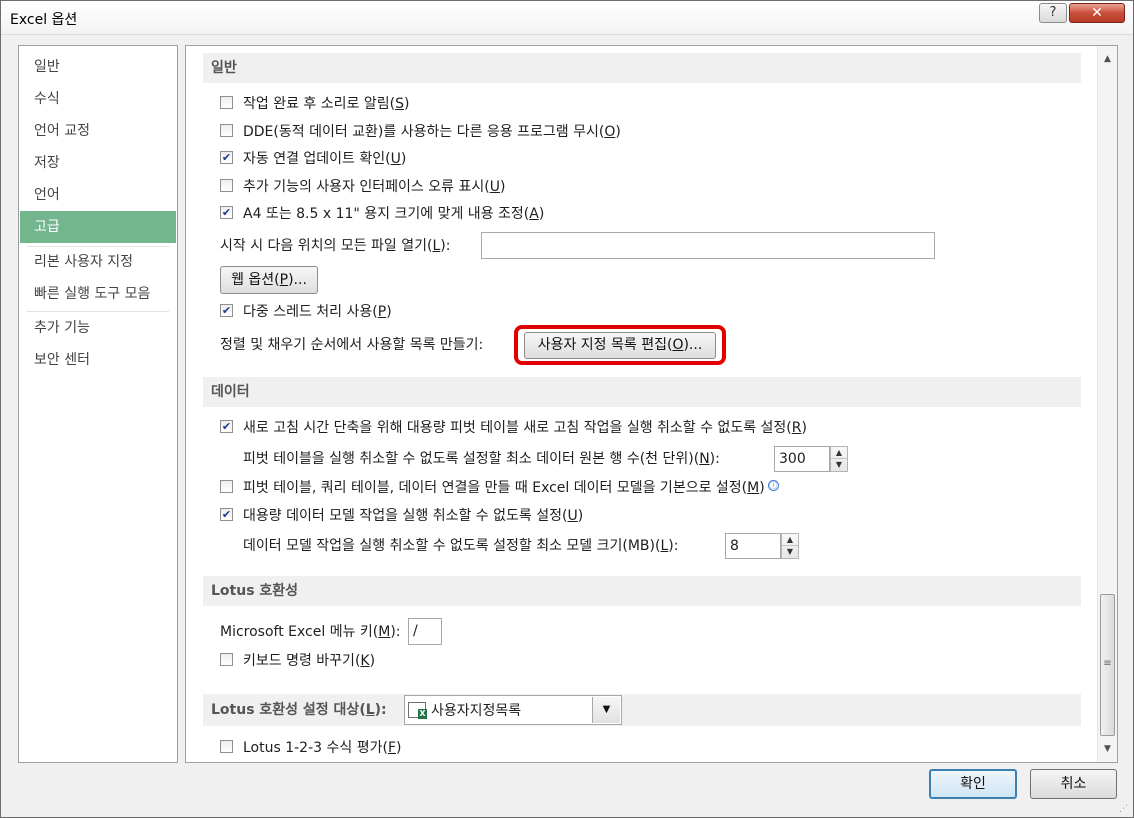  What do you see at coordinates (420, 132) in the screenshot?
I see `option-ignore-dde: DDE(동적 데이터 교환)를 사용하는 다른 응용 프로그램 무시(O)` at bounding box center [420, 132].